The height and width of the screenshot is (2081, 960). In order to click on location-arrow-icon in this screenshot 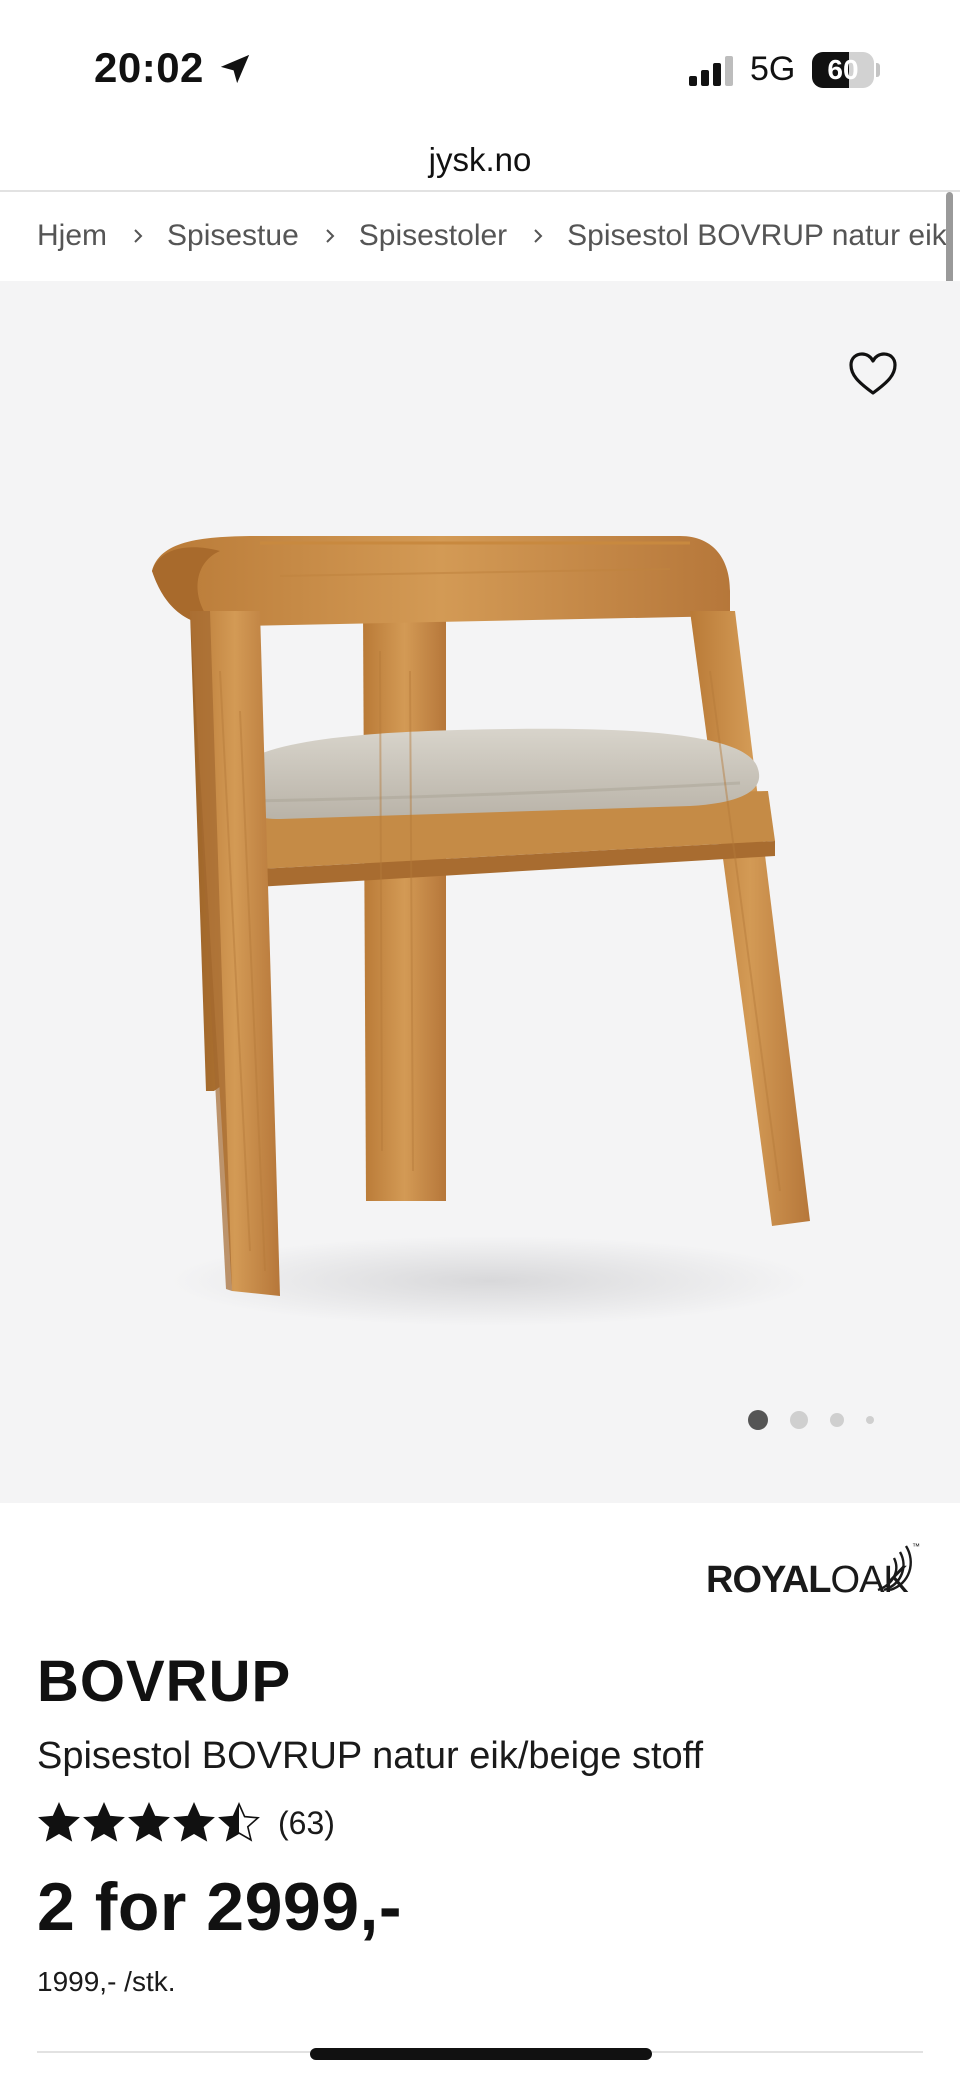, I will do `click(235, 69)`.